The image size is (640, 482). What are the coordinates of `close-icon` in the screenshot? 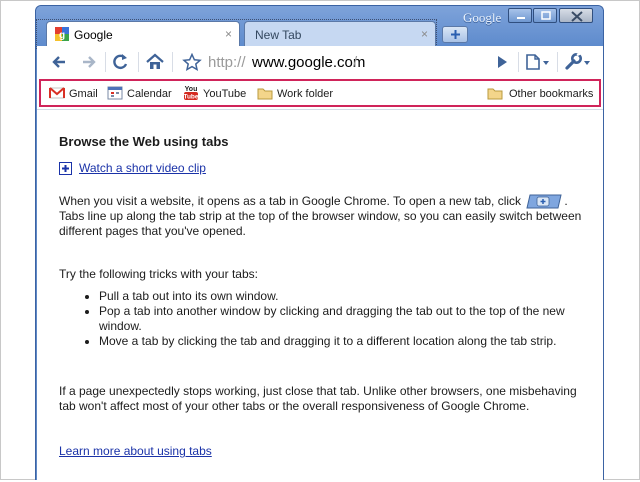 It's located at (577, 16).